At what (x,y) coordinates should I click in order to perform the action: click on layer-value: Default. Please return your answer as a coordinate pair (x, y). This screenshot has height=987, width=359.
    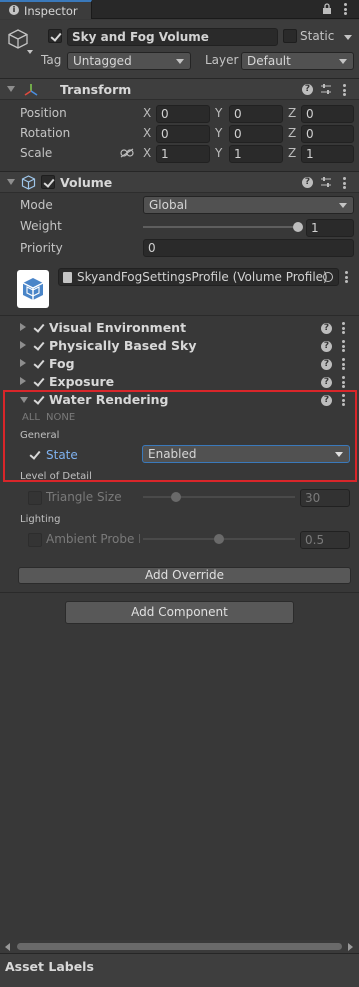
    Looking at the image, I should click on (269, 61).